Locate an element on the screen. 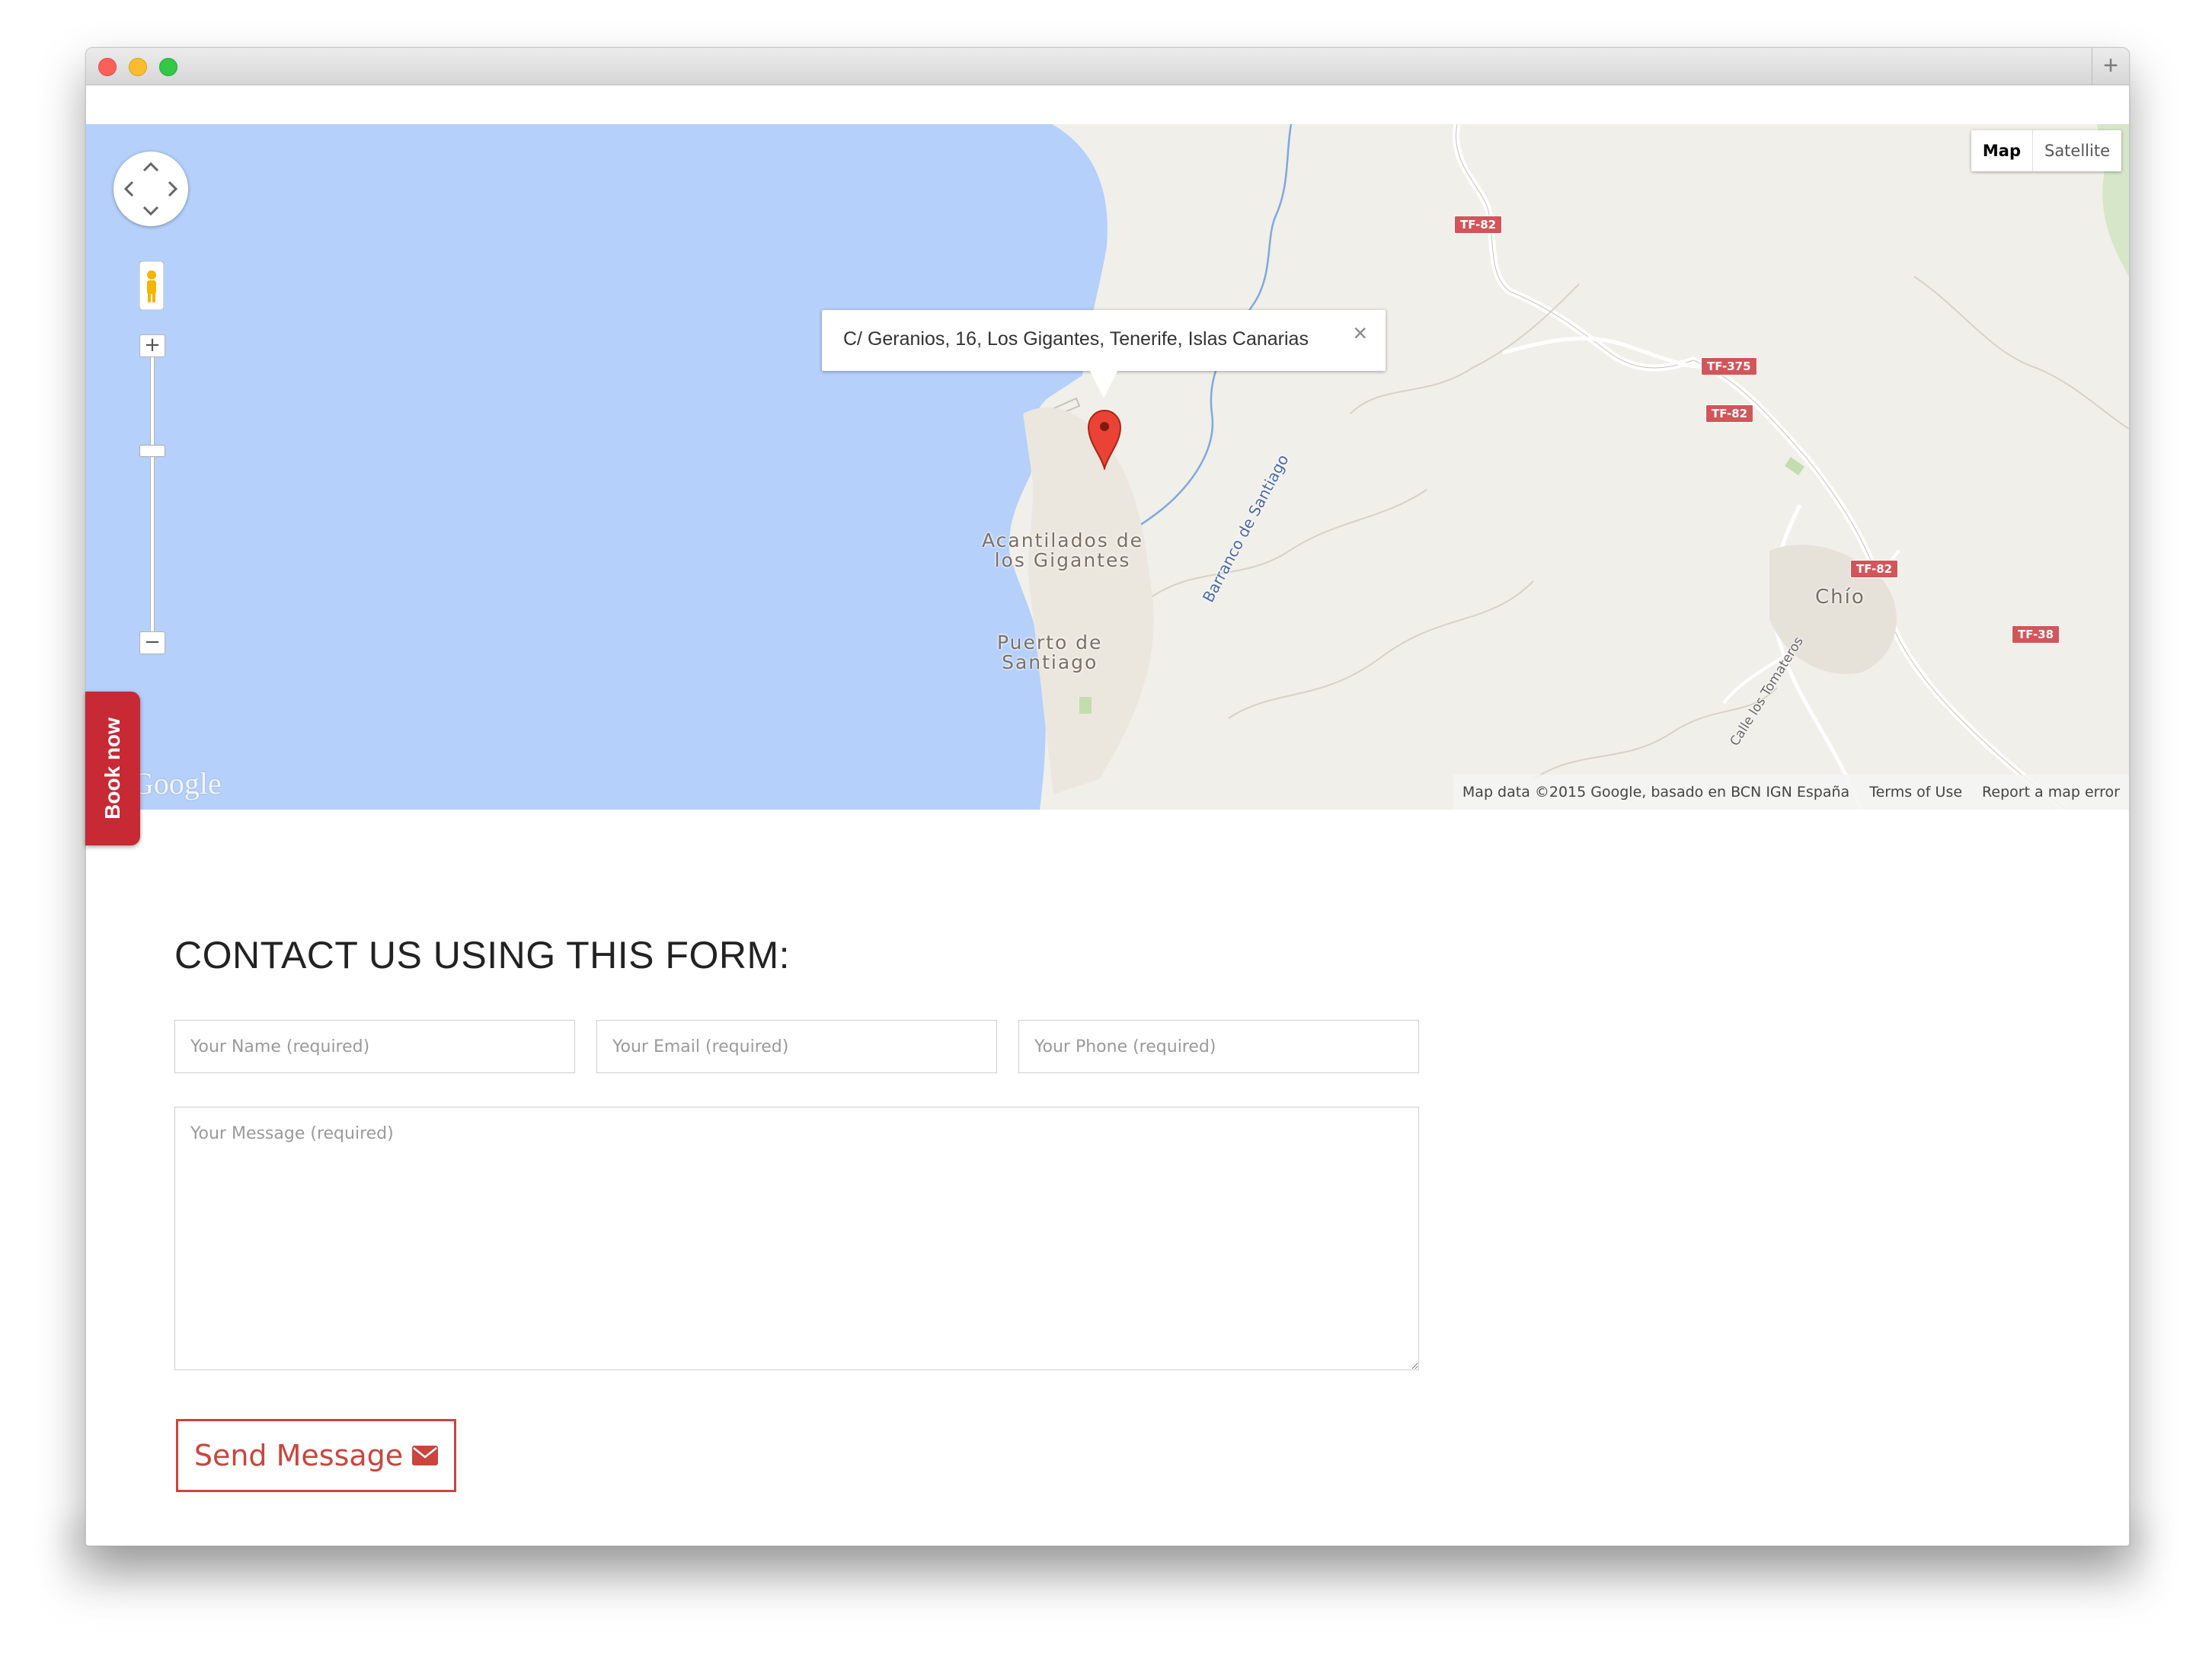 Image resolution: width=2212 pixels, height=1665 pixels. road-badge-tf38: TF-38 is located at coordinates (2036, 634).